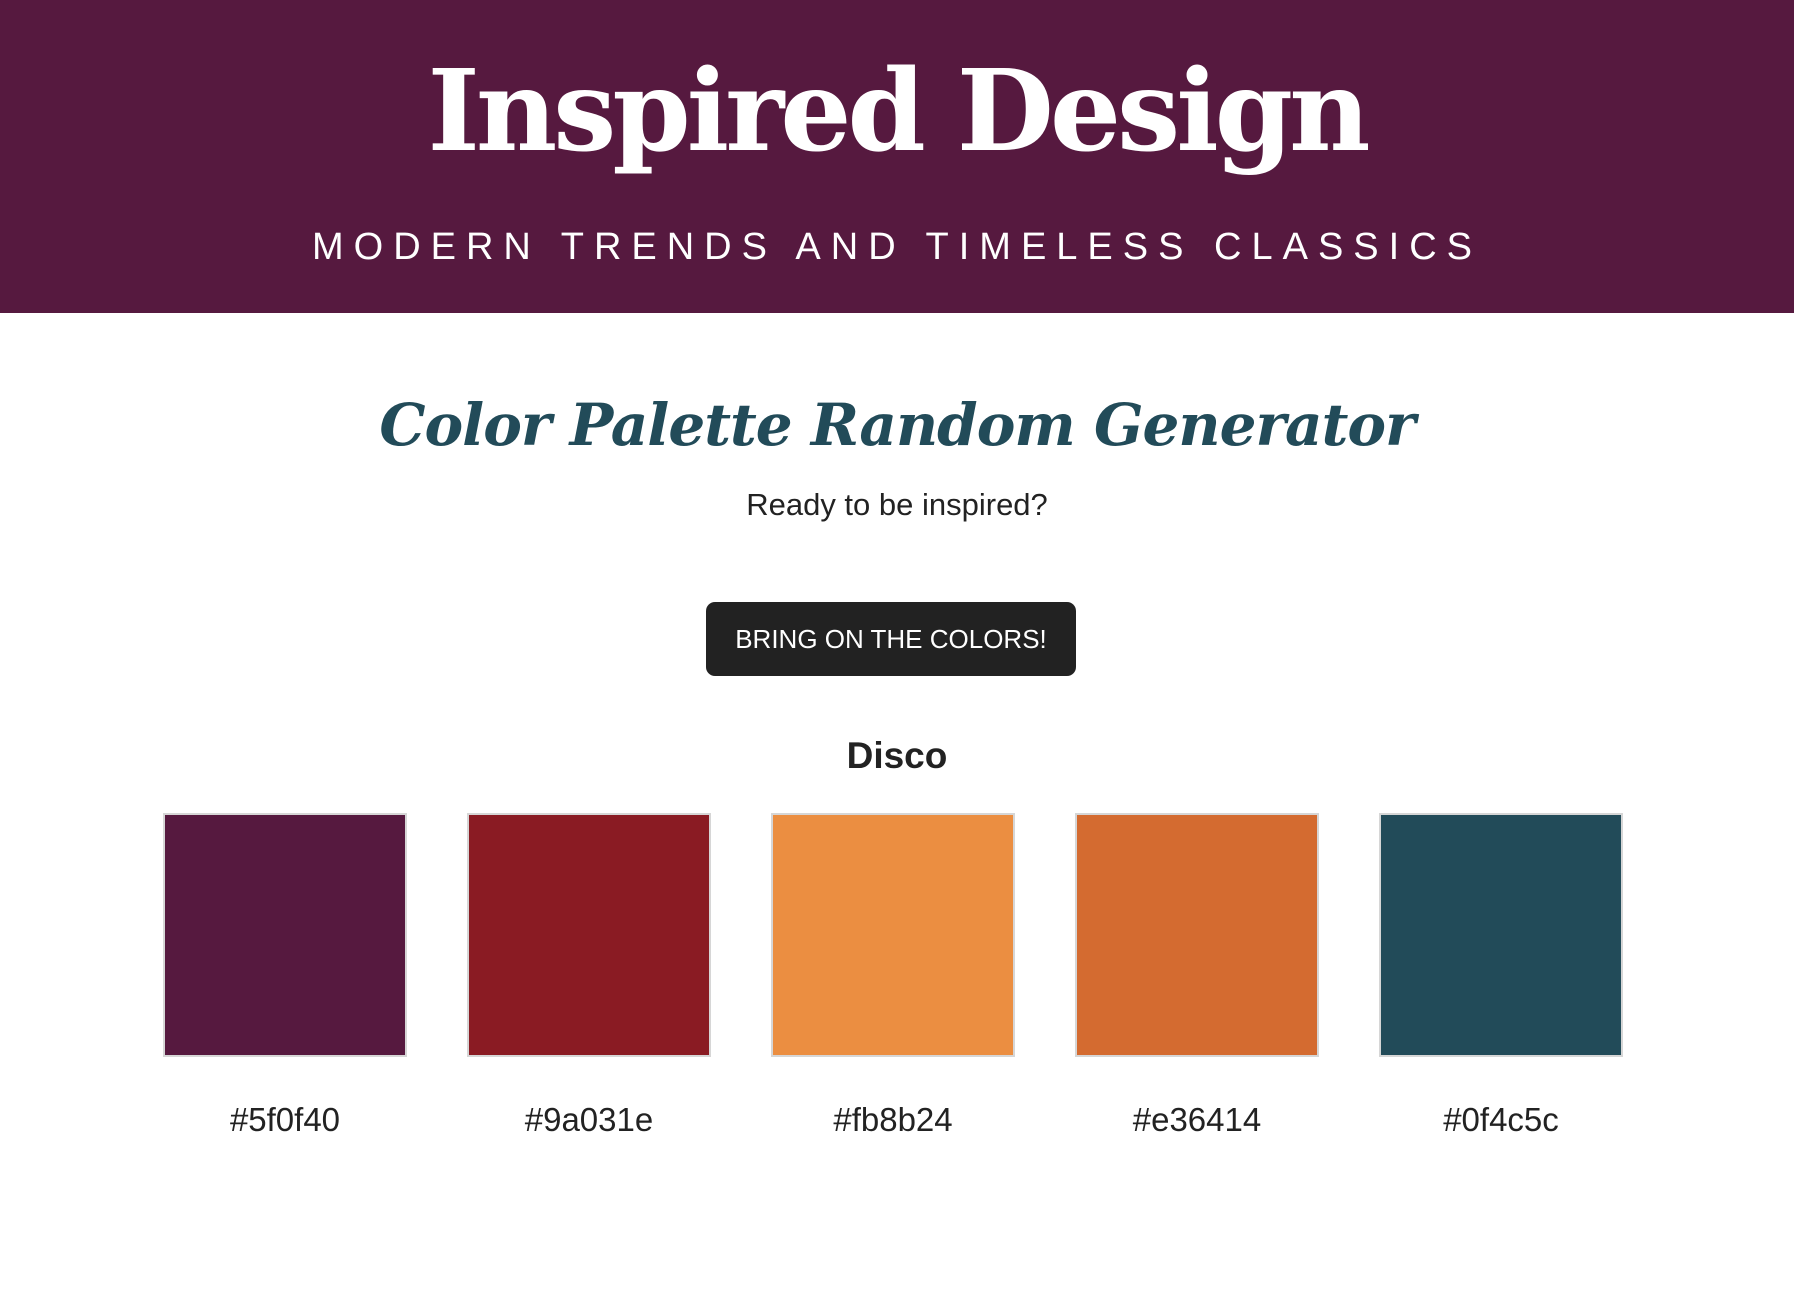 The image size is (1794, 1310). What do you see at coordinates (1197, 1119) in the screenshot?
I see `hex-code-label: #e36414` at bounding box center [1197, 1119].